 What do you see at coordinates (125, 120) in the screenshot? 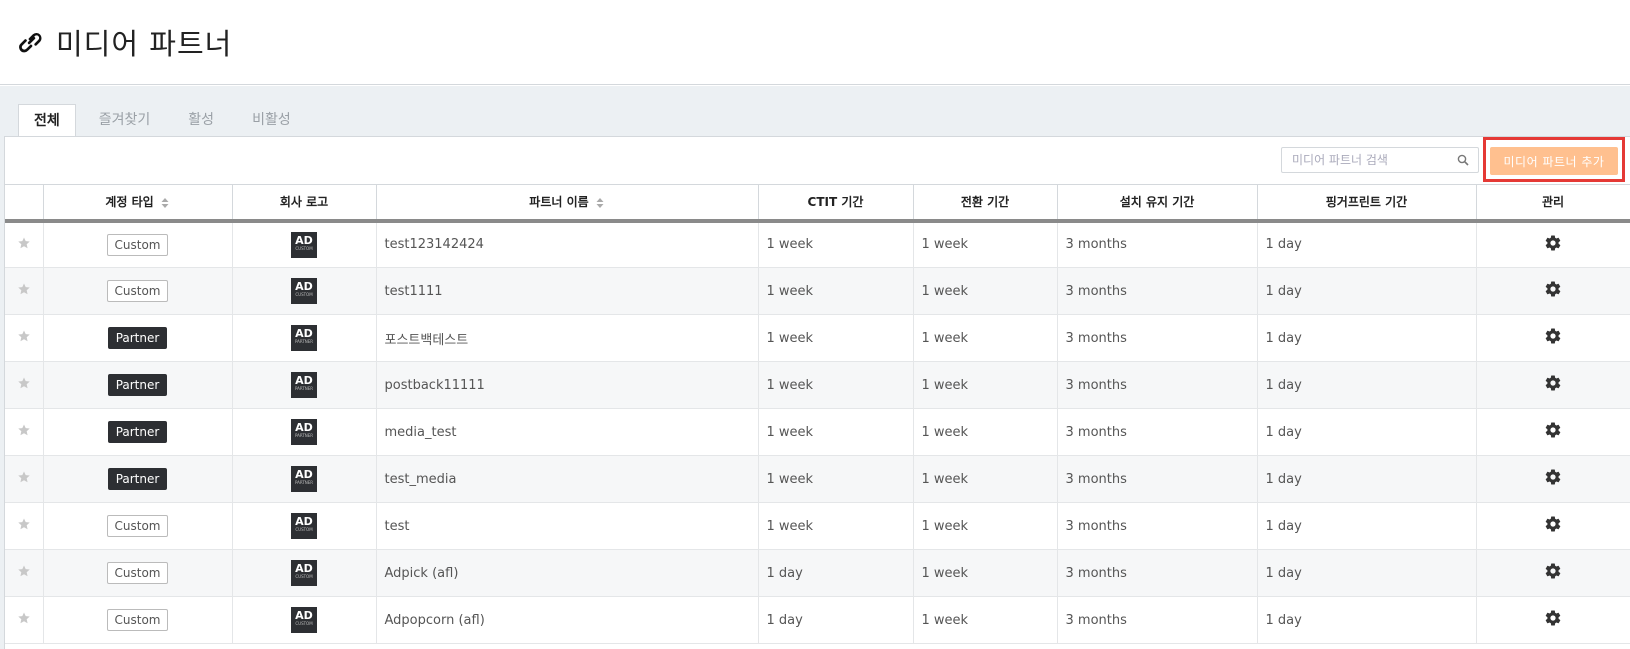
I see `tab-favorites: 즐겨찾기` at bounding box center [125, 120].